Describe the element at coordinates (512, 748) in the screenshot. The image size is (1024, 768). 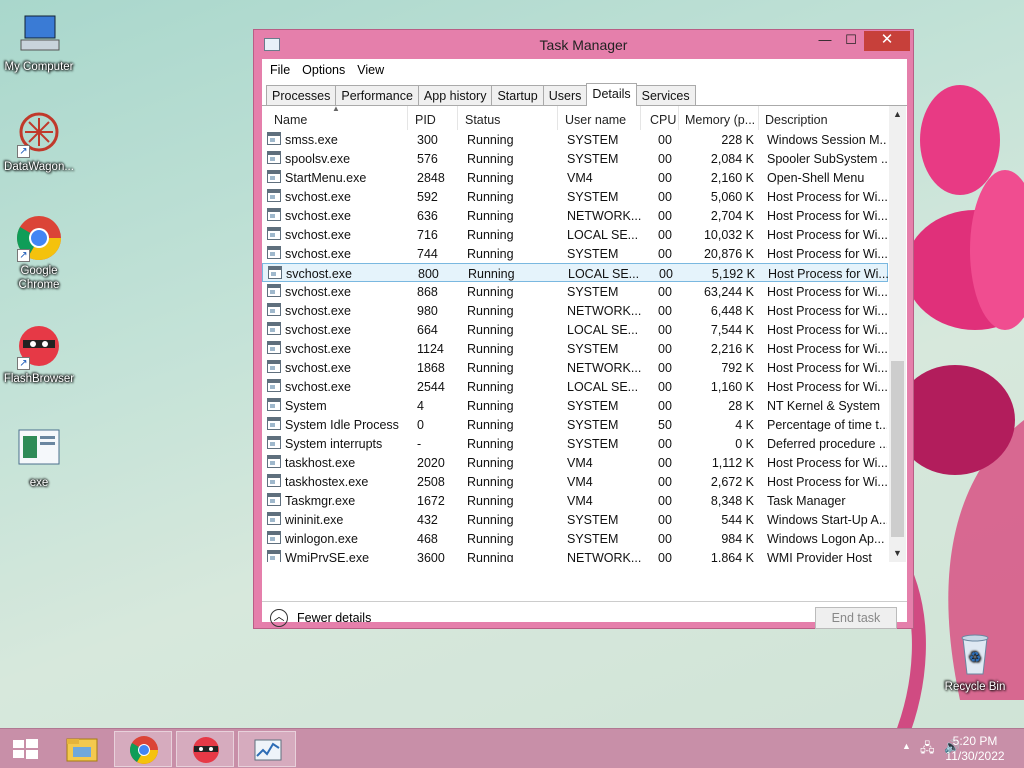
I see `taskbar: ▲ 🖧 🔊 5:20 PM 11/30/2022` at that location.